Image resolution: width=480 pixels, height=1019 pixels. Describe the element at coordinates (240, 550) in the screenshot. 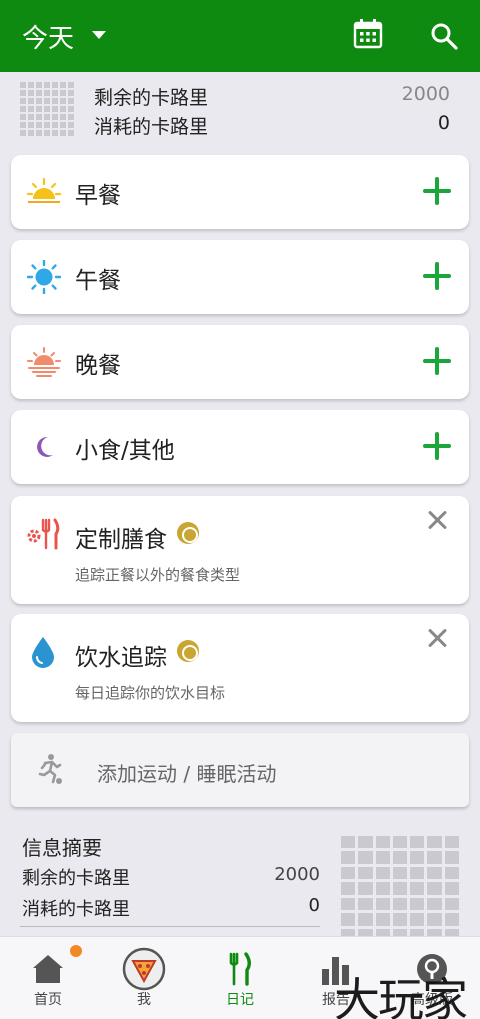

I see `custom-meals-card: 定制膳食 追踪正餐以外的餐食类型` at that location.